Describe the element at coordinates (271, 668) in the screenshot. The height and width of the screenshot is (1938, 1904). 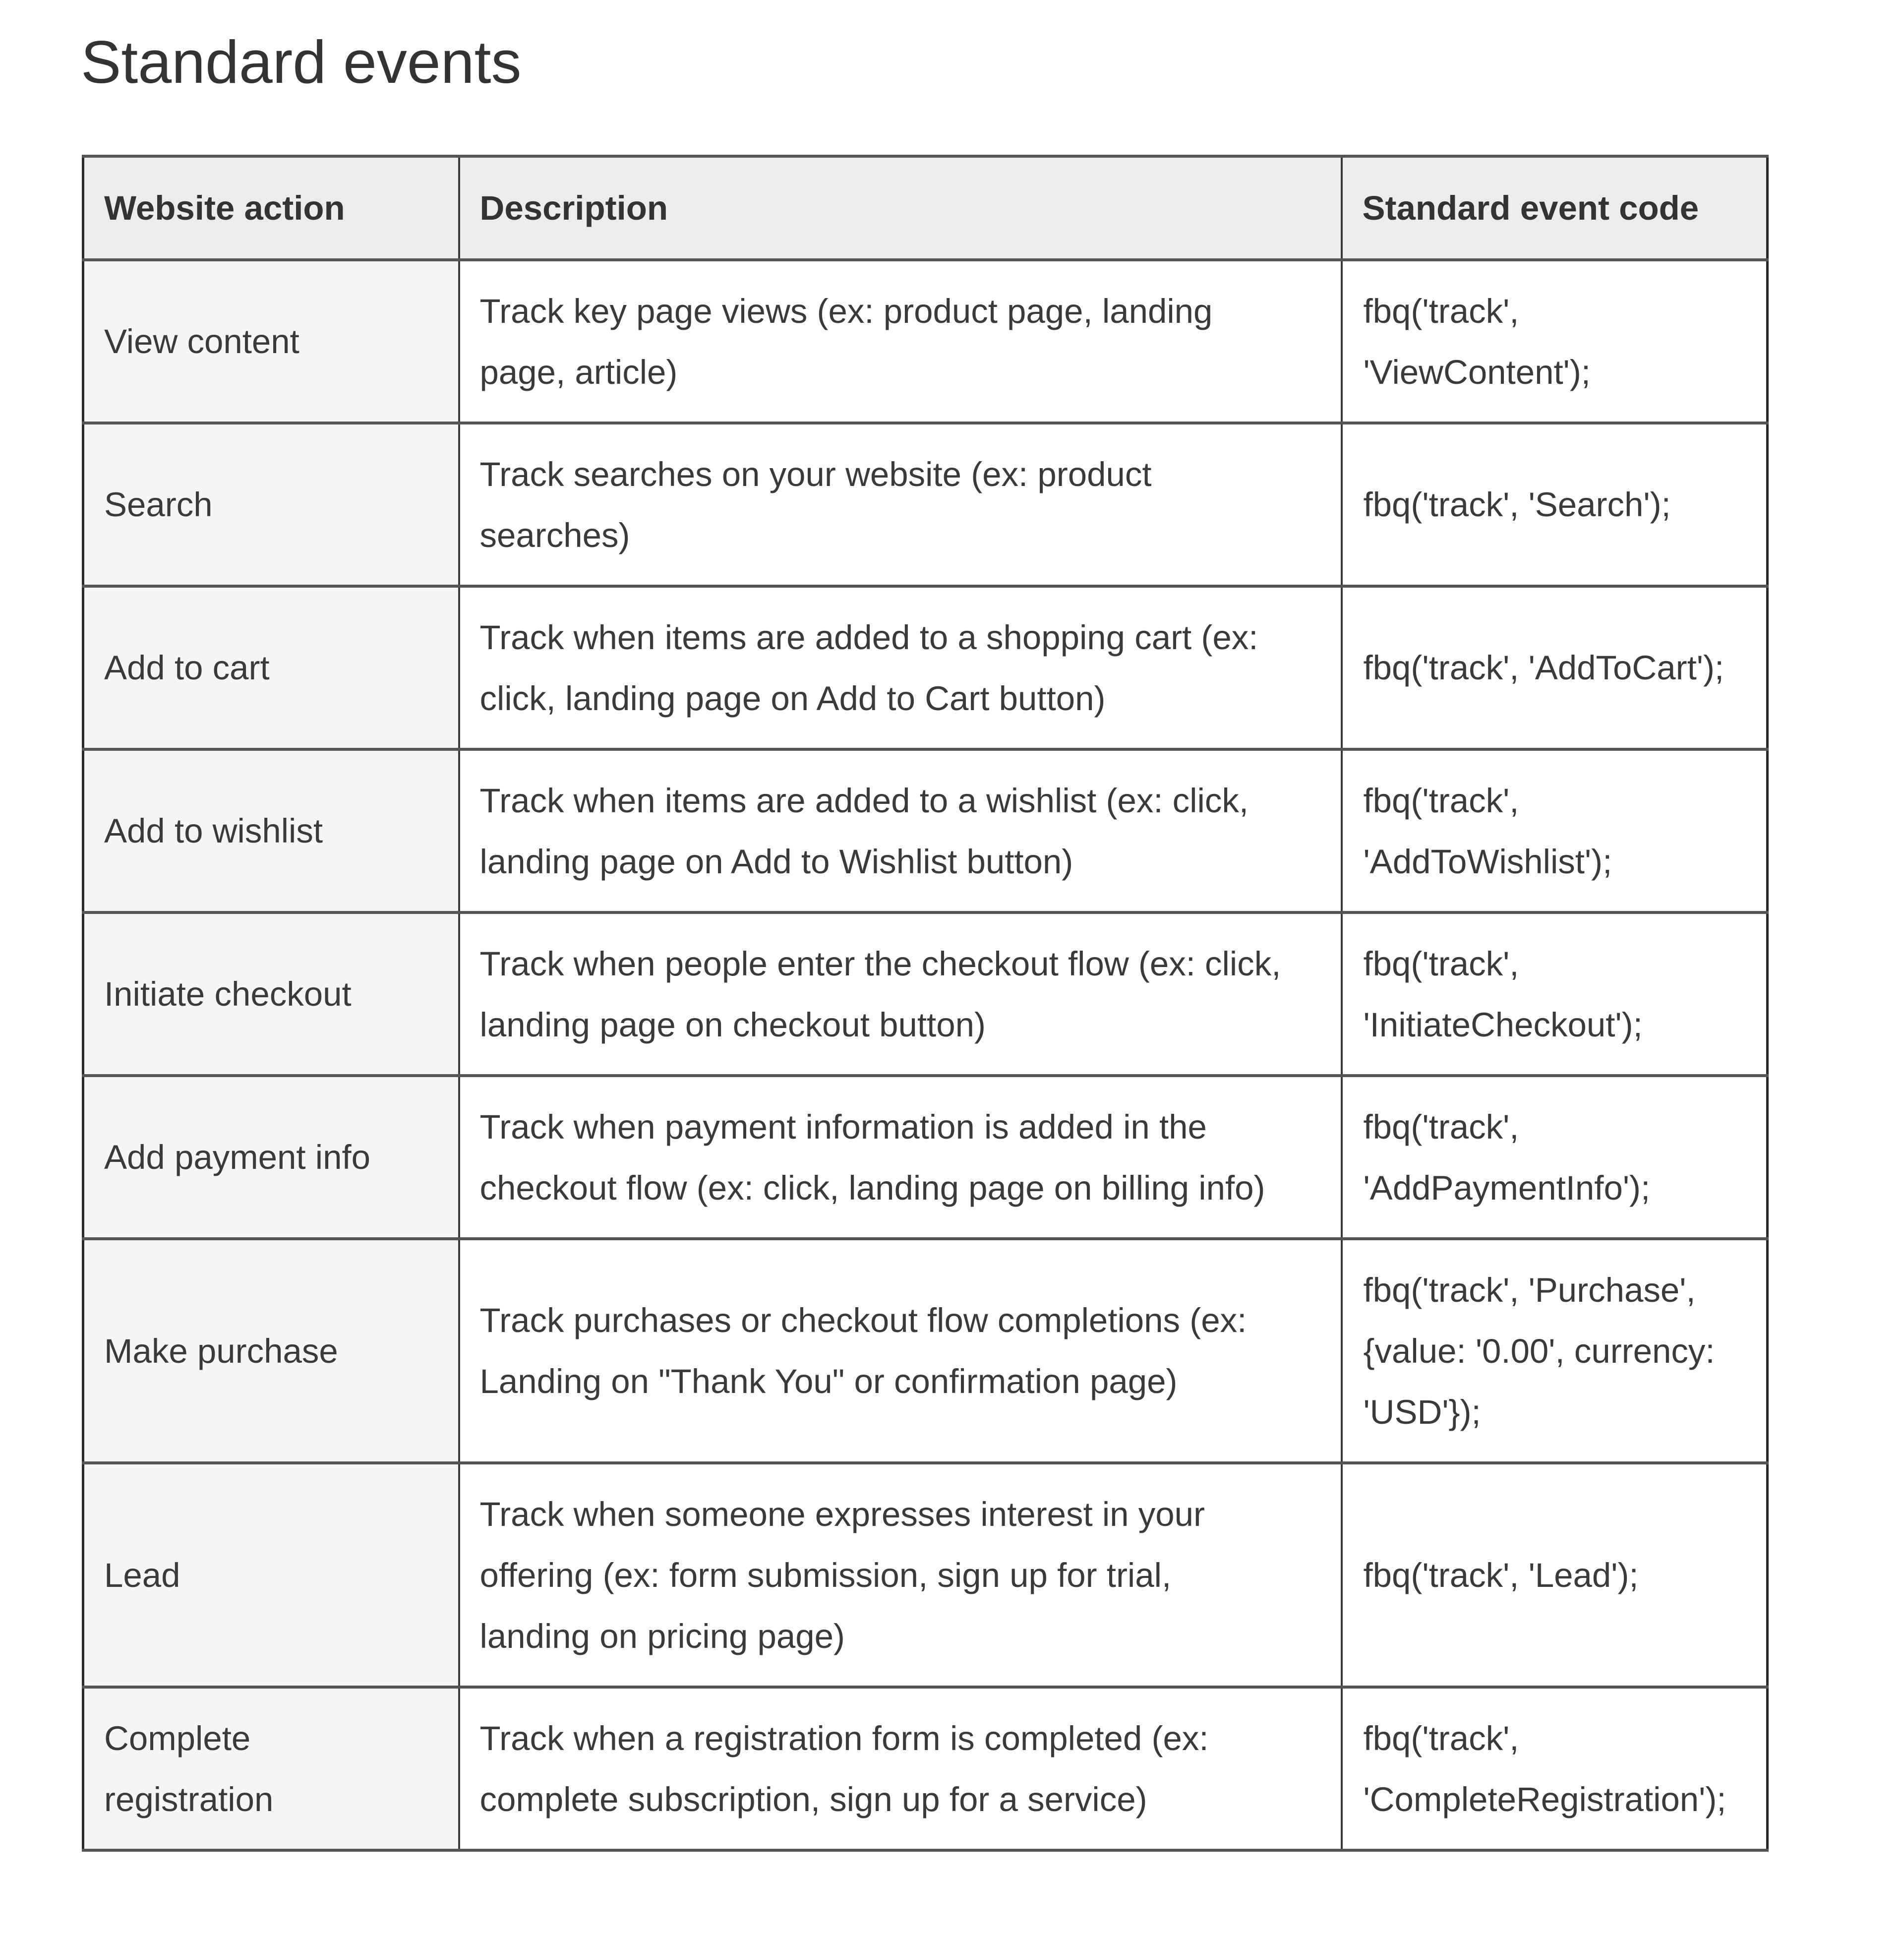
I see `action-cell: Add to cart` at that location.